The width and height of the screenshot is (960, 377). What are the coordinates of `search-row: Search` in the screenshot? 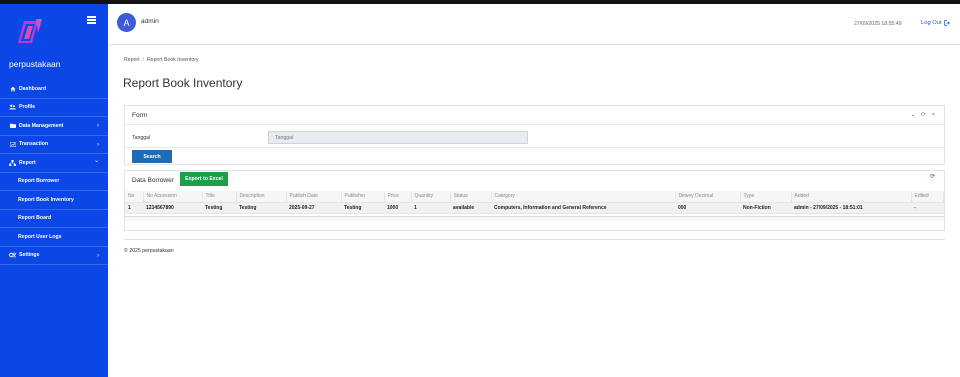 It's located at (534, 156).